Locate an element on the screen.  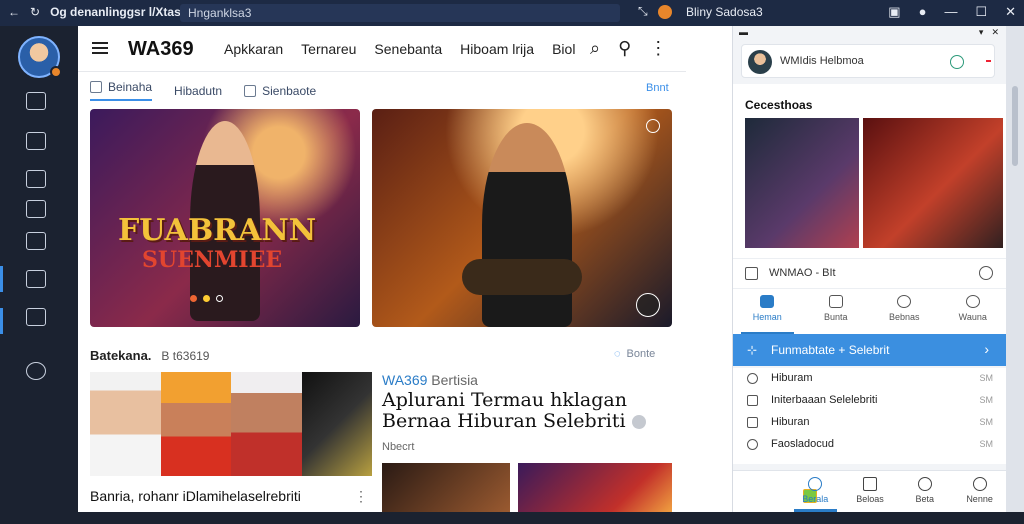
tab-group: Wauna is located at coordinates (973, 311).